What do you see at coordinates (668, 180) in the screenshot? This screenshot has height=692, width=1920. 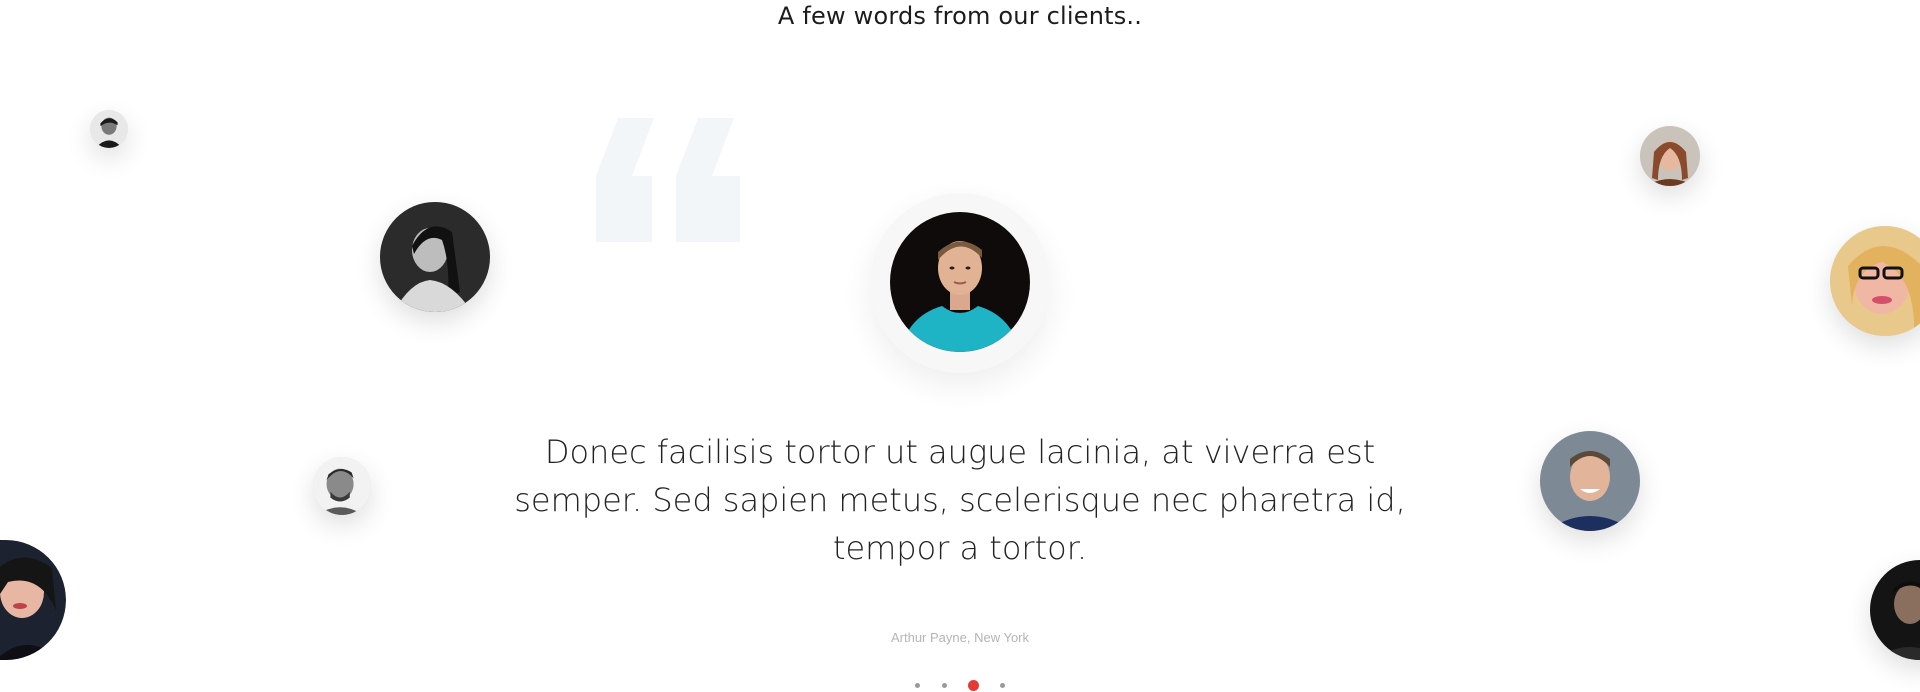 I see `quote-open-icon` at bounding box center [668, 180].